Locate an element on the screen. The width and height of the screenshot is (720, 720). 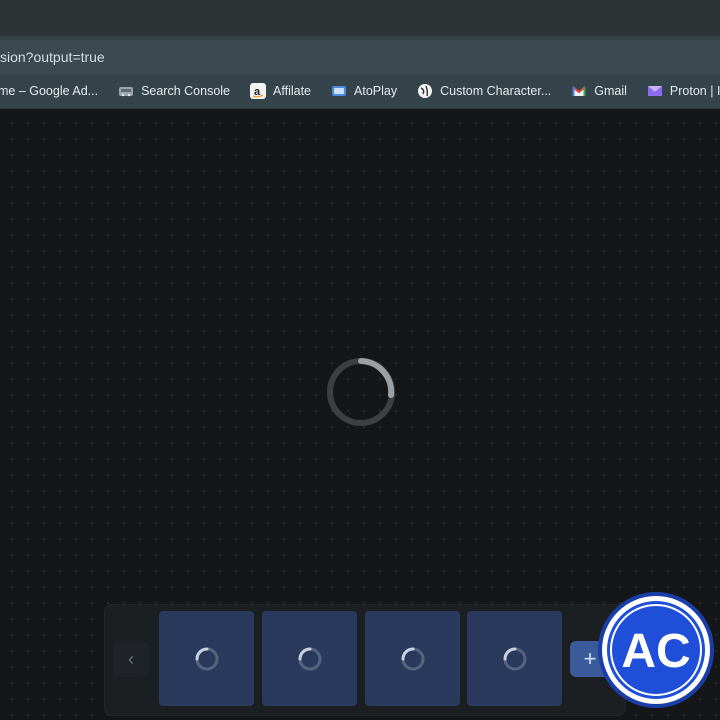
atoplay-icon is located at coordinates (339, 91).